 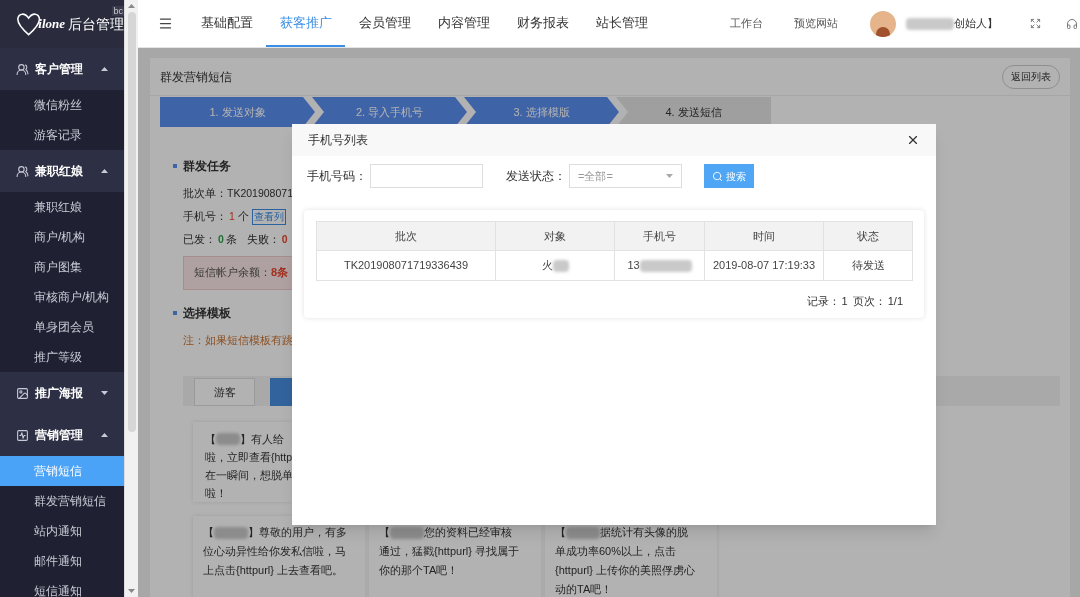 What do you see at coordinates (205, 216) in the screenshot?
I see `phone-label: 手机号：` at bounding box center [205, 216].